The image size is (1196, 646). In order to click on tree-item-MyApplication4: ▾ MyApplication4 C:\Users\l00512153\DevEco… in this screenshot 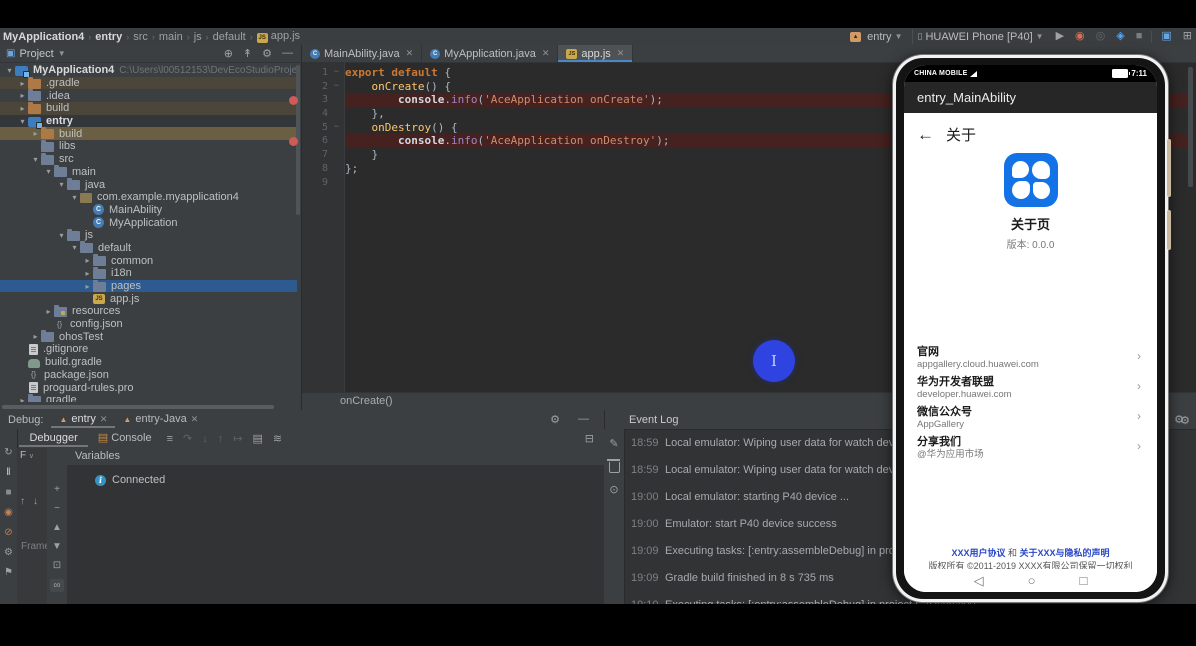, I will do `click(148, 71)`.